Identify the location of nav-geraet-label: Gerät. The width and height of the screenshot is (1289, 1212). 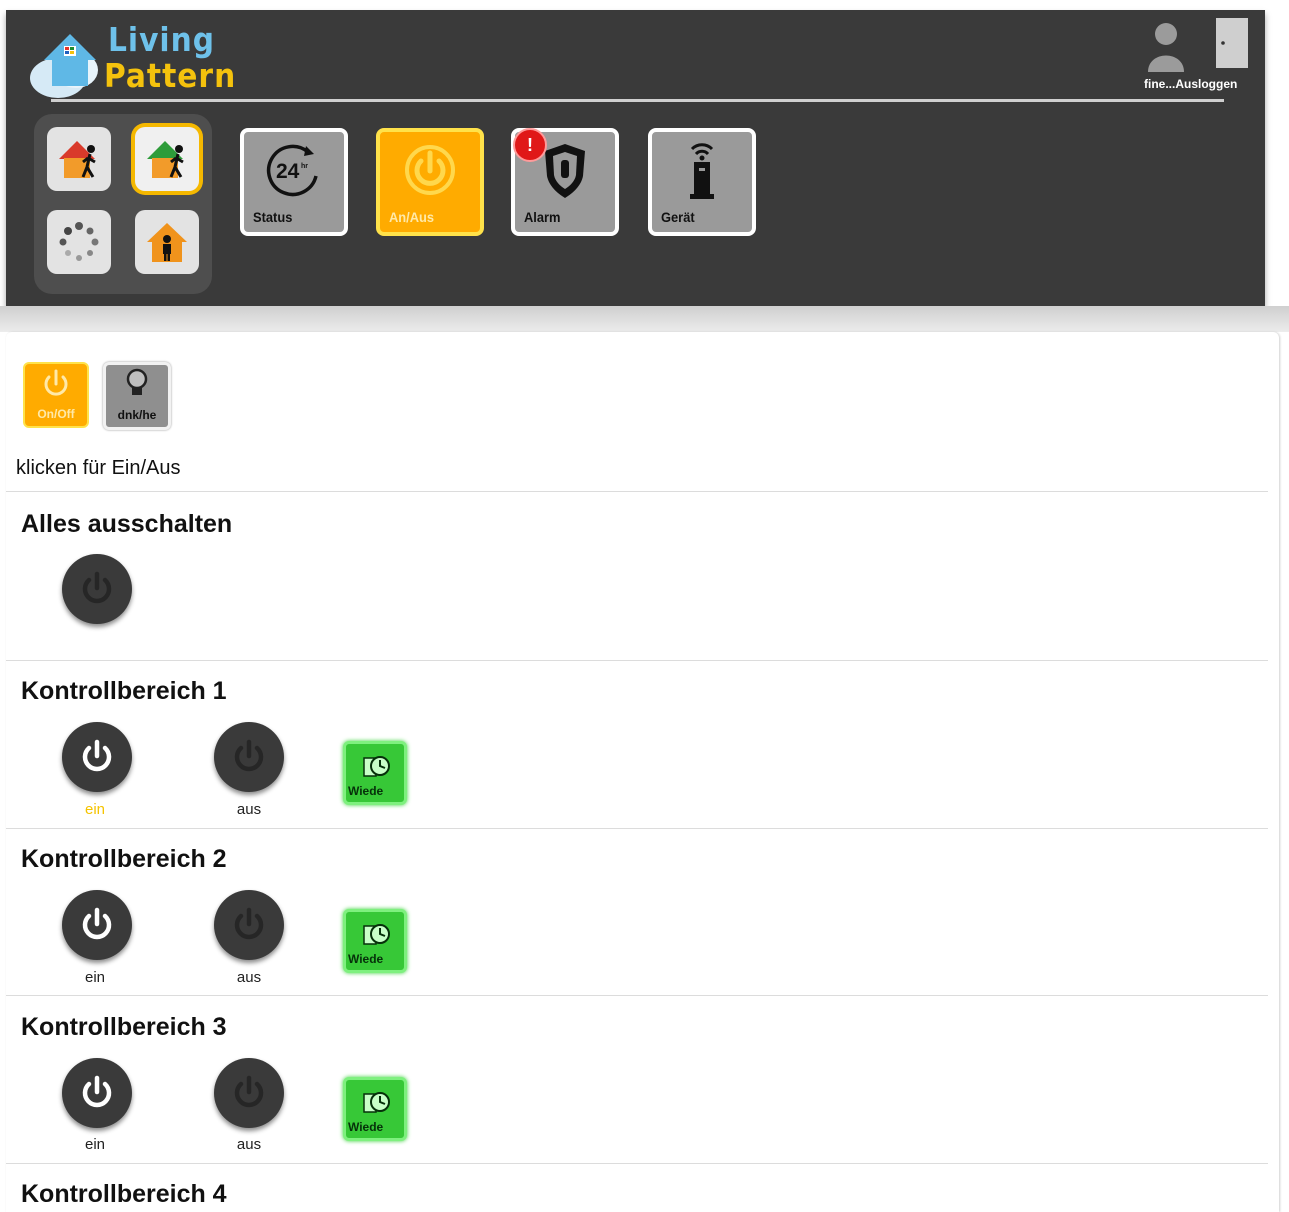
(678, 217).